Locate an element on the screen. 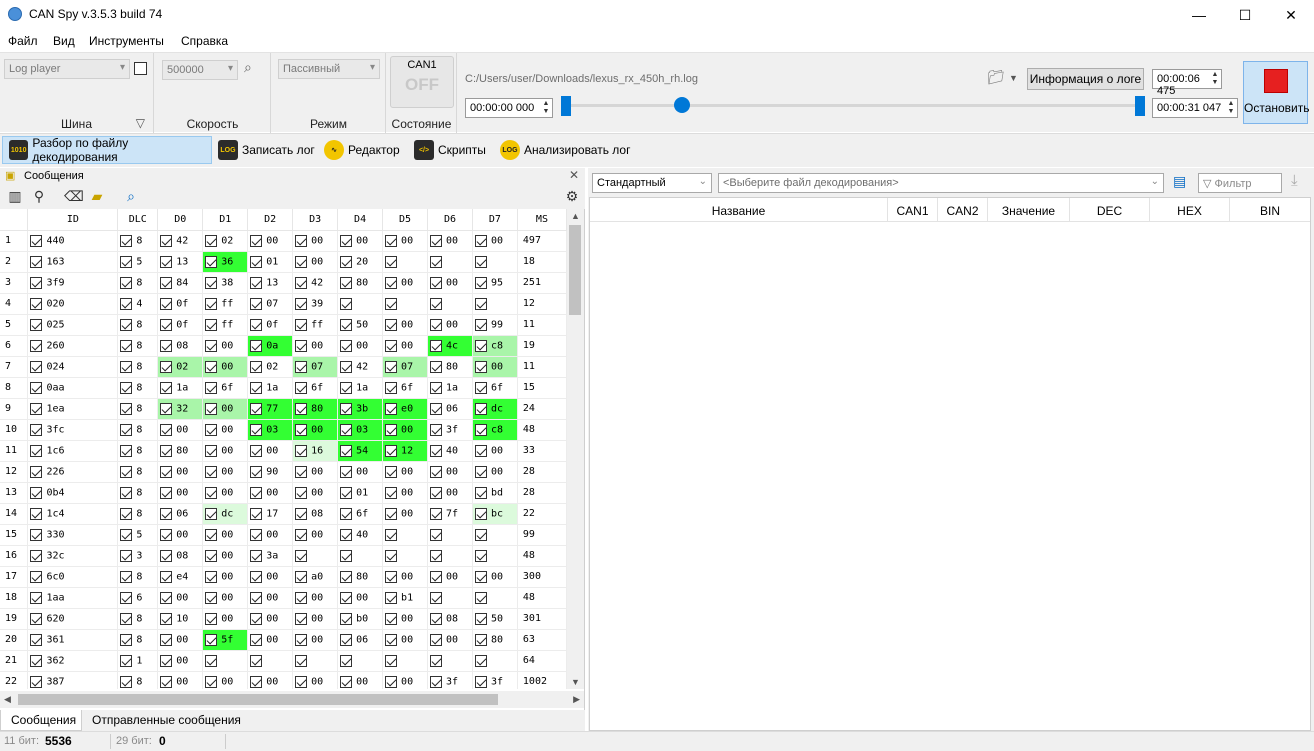 Image resolution: width=1314 pixels, height=751 pixels. column-header-d0: D0 is located at coordinates (180, 220).